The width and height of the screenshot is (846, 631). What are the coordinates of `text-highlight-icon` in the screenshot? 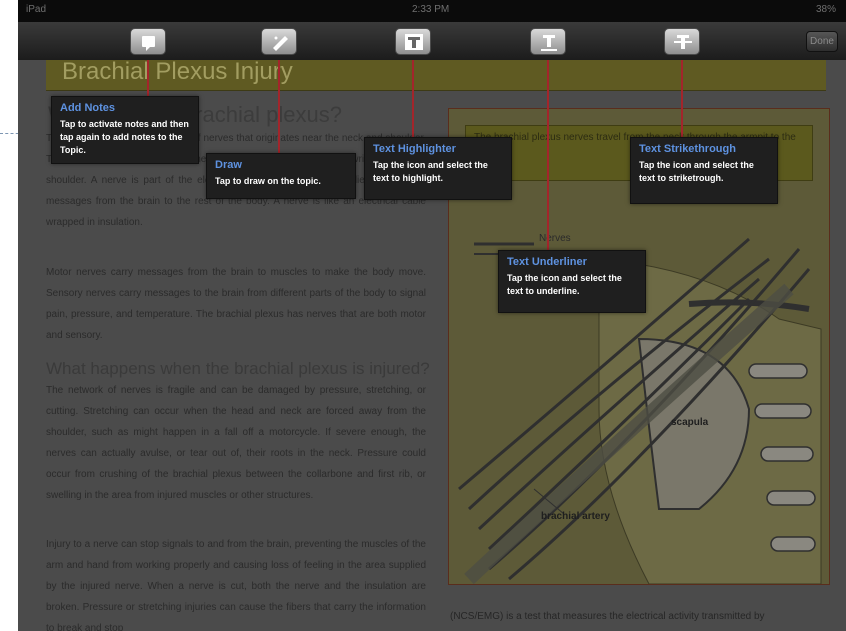 It's located at (414, 42).